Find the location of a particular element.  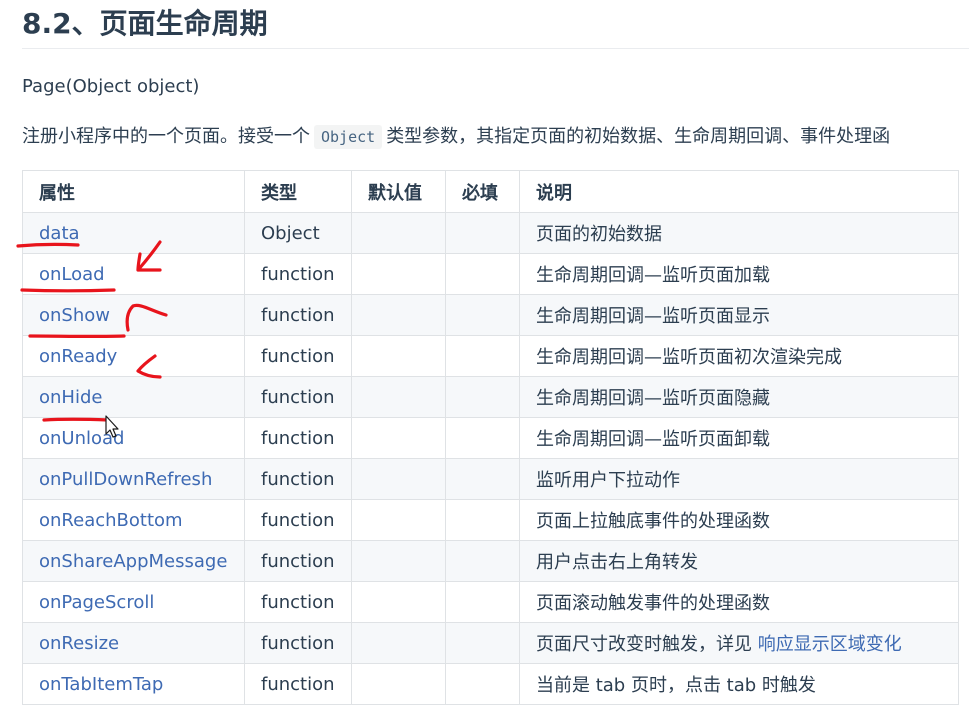

cell-description: 生命周期回调—监听页面卸载 is located at coordinates (739, 438).